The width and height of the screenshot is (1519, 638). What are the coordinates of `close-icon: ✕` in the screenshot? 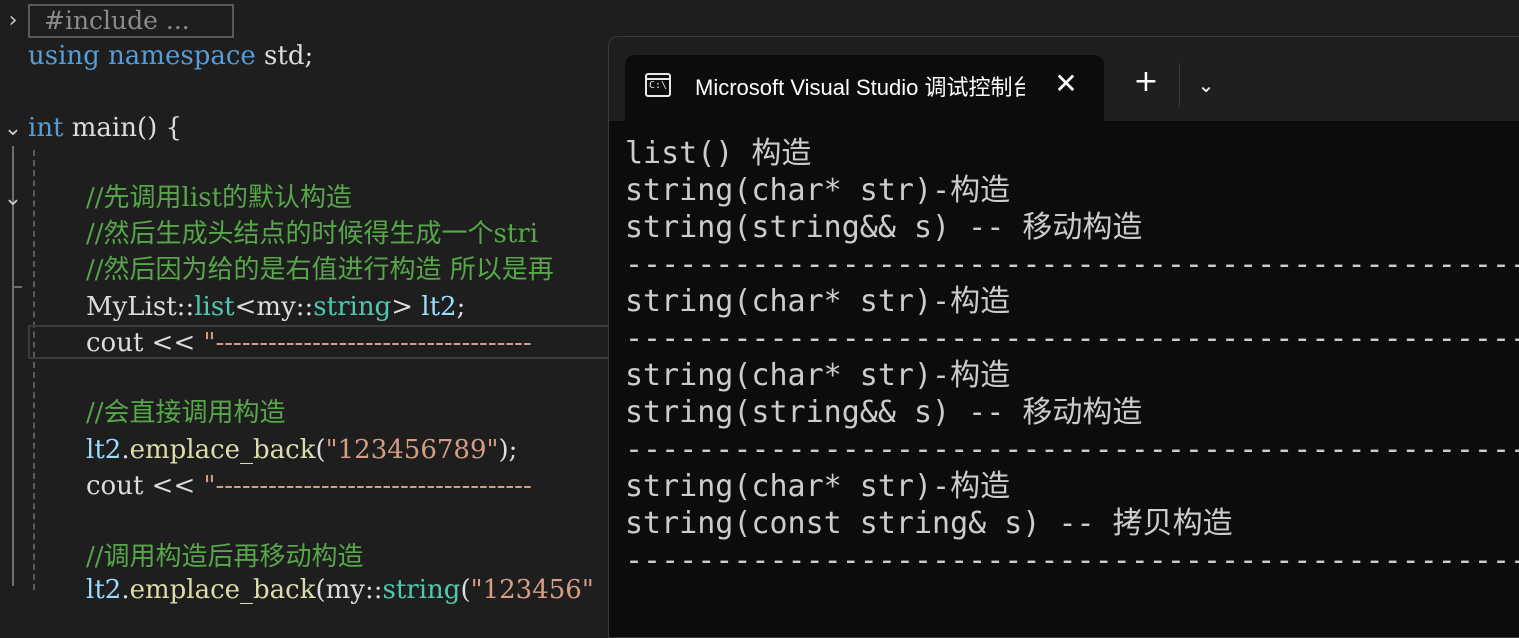 It's located at (1066, 84).